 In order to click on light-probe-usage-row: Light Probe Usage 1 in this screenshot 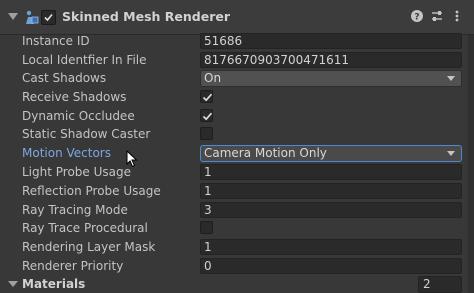, I will do `click(237, 172)`.